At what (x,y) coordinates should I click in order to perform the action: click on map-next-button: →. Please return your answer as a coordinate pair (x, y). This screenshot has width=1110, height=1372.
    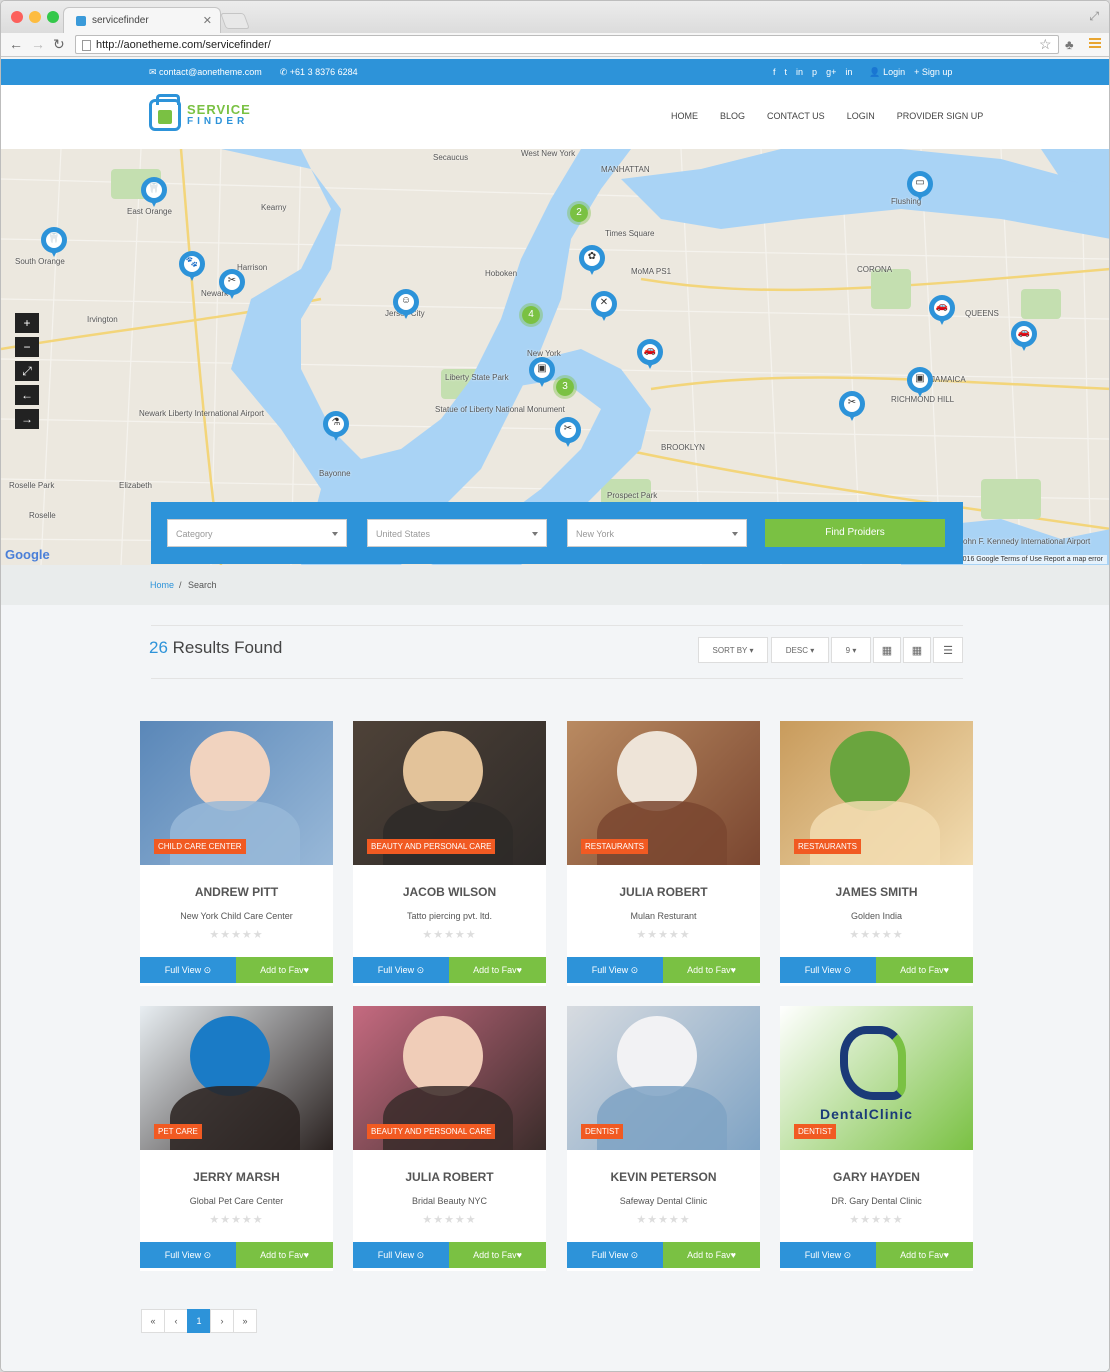
    Looking at the image, I should click on (27, 419).